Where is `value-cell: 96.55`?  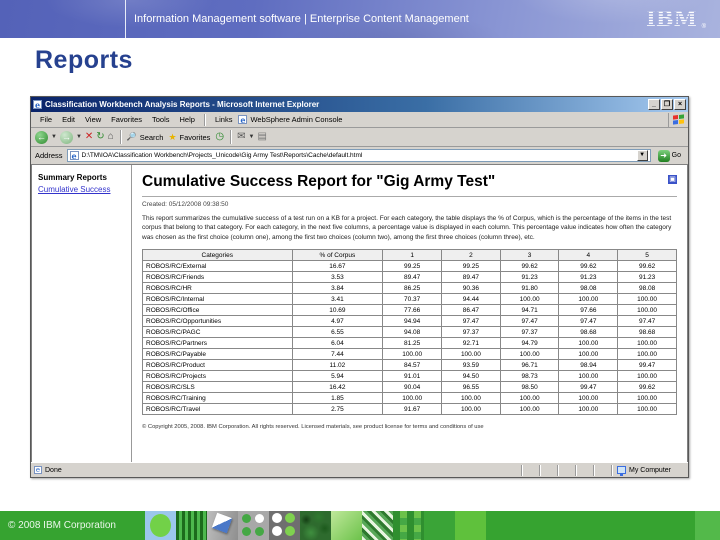 value-cell: 96.55 is located at coordinates (471, 387).